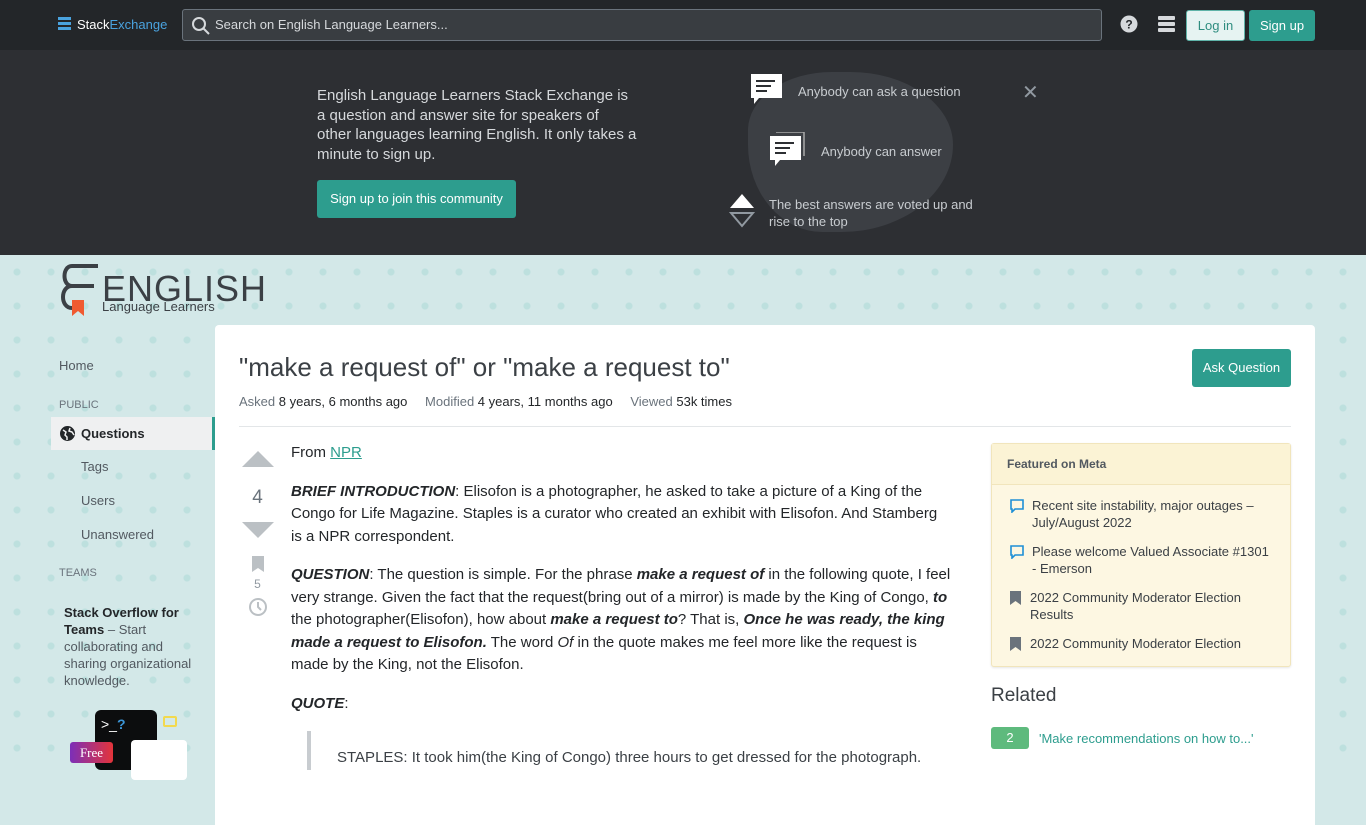 This screenshot has width=1366, height=825. What do you see at coordinates (651, 401) in the screenshot?
I see `viewed-label: Viewed` at bounding box center [651, 401].